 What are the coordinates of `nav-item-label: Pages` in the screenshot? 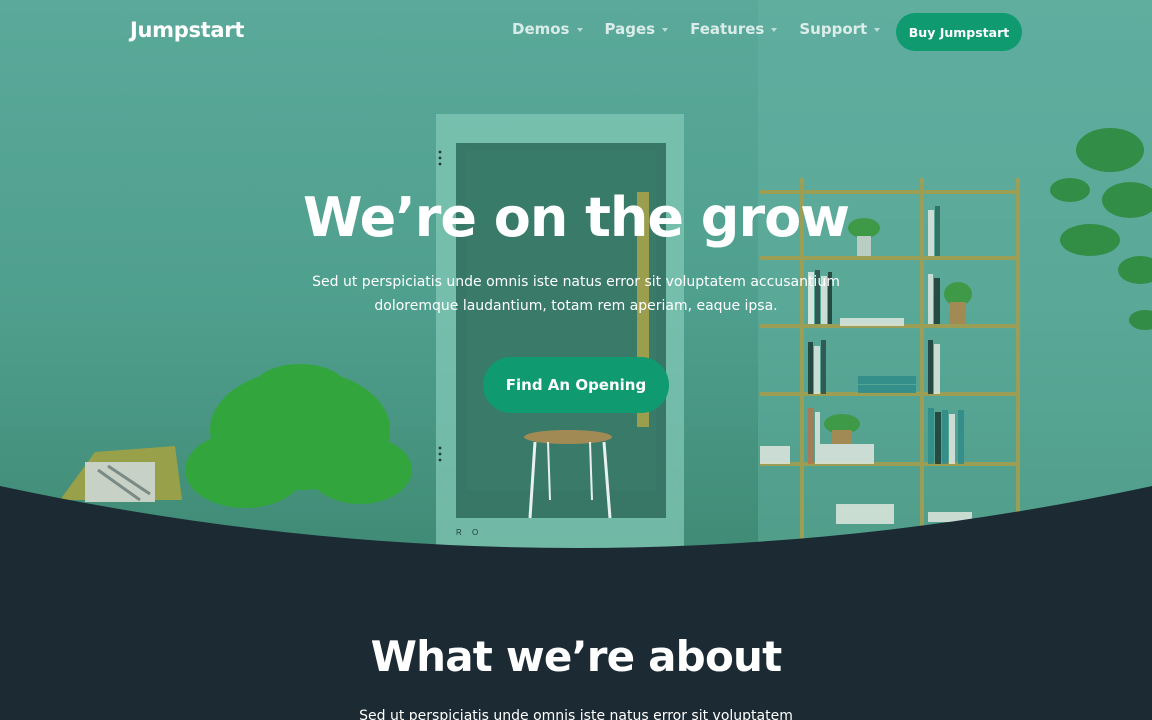 It's located at (630, 29).